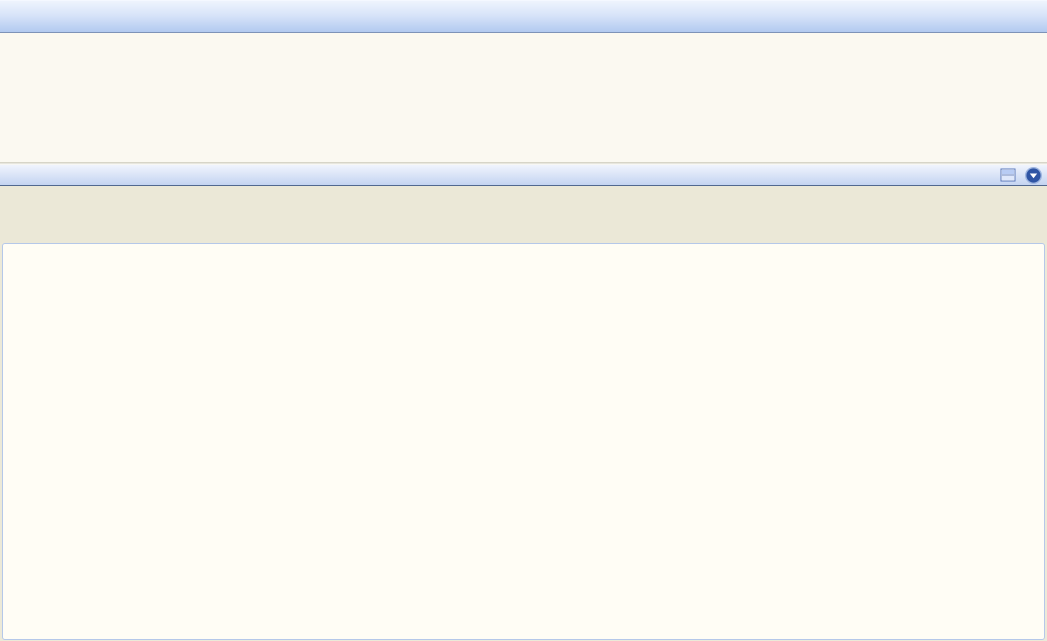 The image size is (1047, 641). What do you see at coordinates (22, 218) in the screenshot?
I see `y-axis-row` at bounding box center [22, 218].